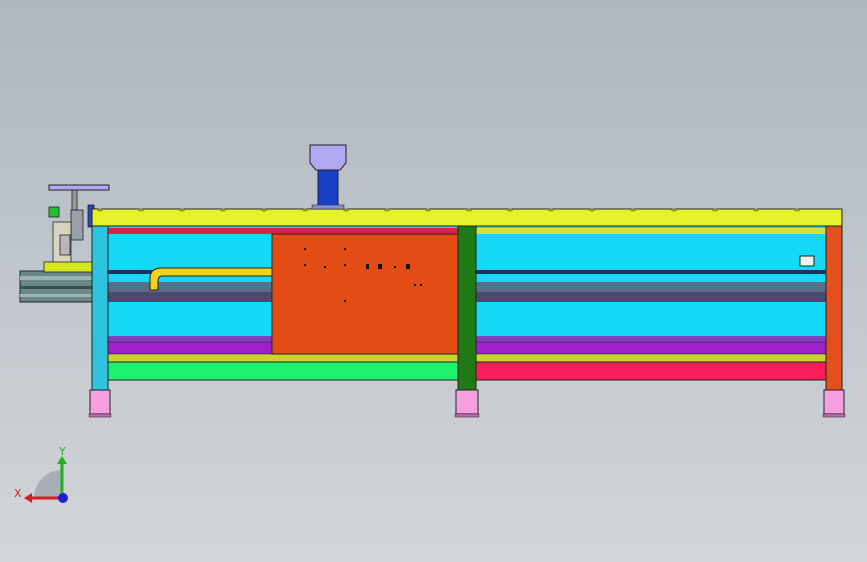 The height and width of the screenshot is (562, 867). What do you see at coordinates (18, 493) in the screenshot?
I see `x-axis-label: X` at bounding box center [18, 493].